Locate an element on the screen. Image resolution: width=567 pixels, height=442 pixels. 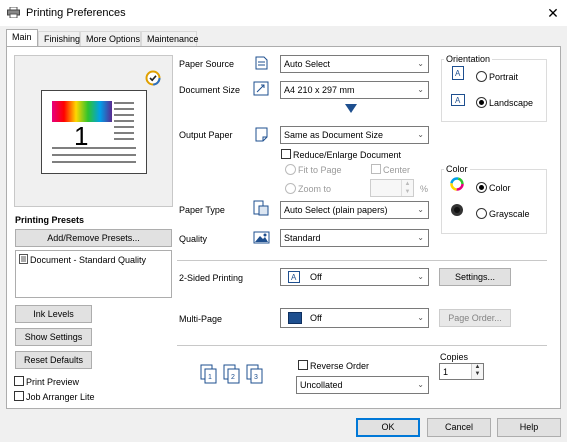
copies-value: 1 is located at coordinates (446, 372).